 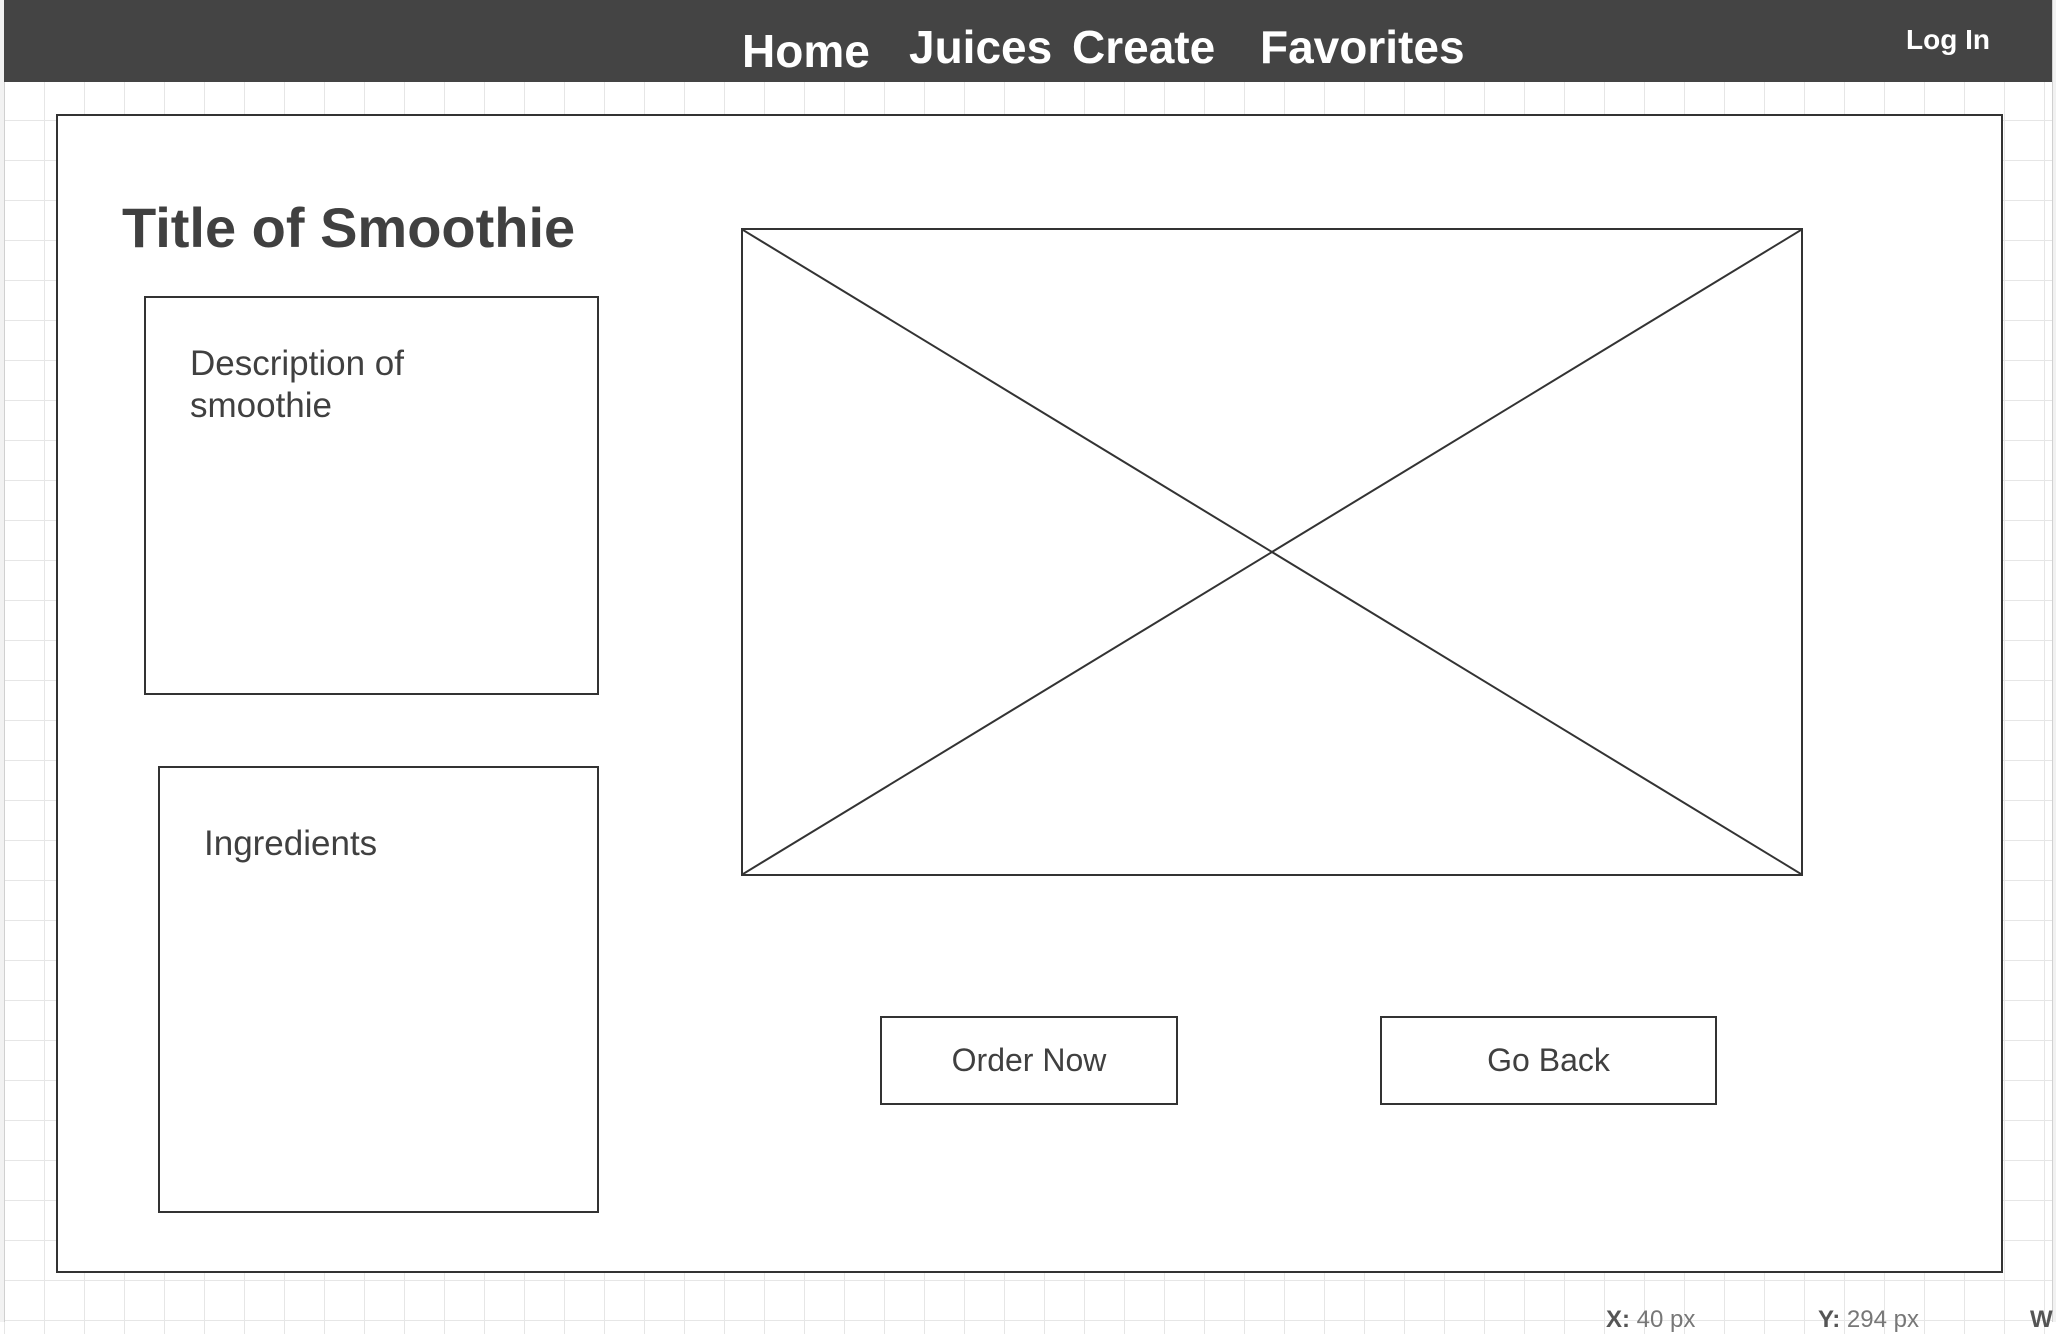 I want to click on page-title: Title of Smoothie, so click(x=349, y=227).